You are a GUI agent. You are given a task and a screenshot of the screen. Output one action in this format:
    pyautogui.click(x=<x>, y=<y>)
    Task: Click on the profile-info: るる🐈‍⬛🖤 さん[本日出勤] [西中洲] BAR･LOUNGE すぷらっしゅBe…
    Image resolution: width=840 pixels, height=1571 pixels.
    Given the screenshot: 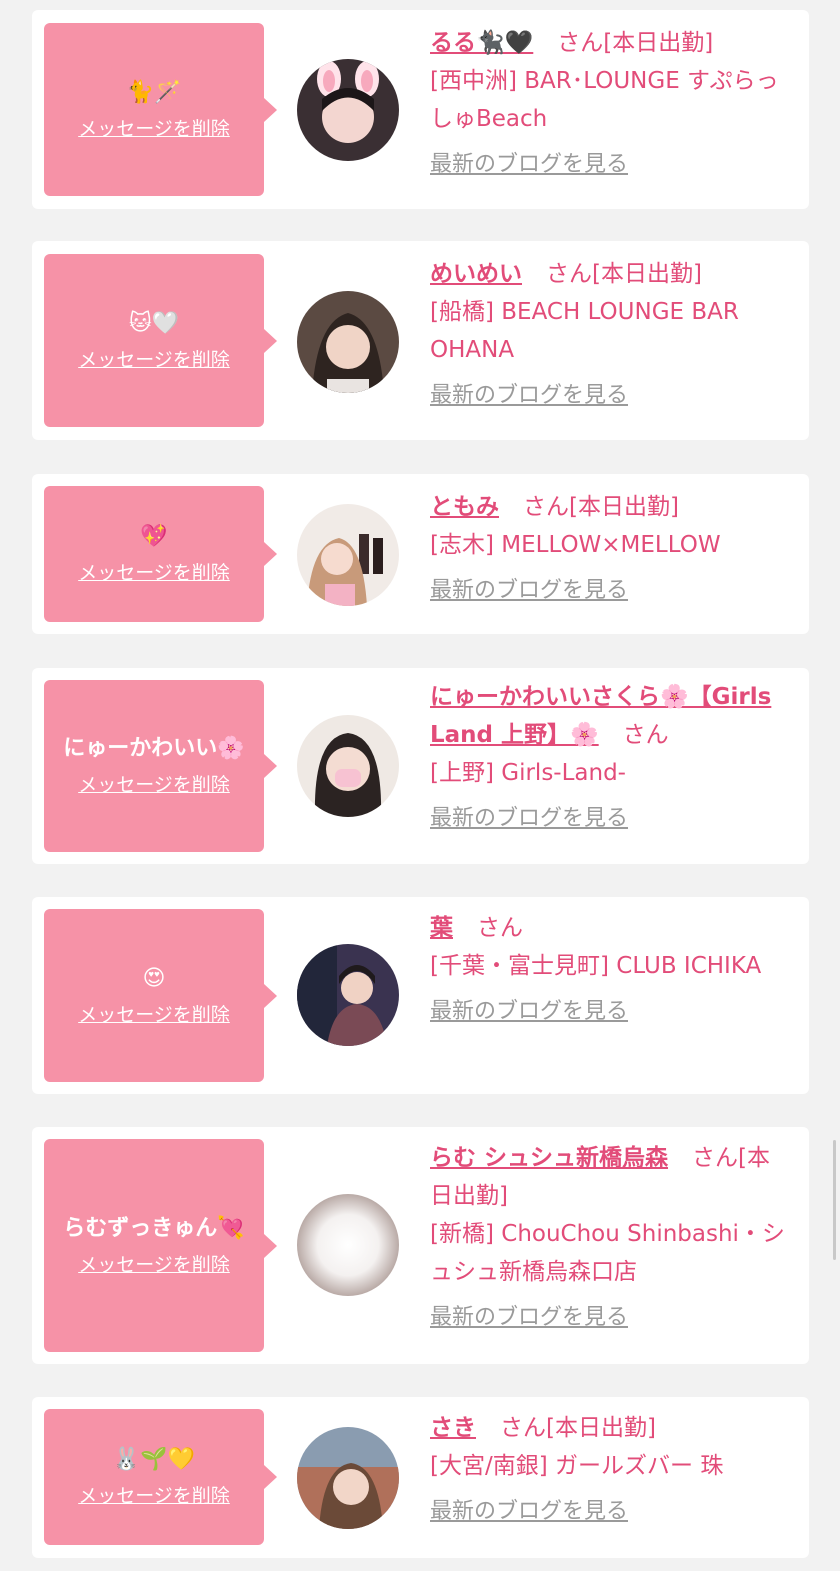 What is the action you would take?
    pyautogui.click(x=610, y=104)
    